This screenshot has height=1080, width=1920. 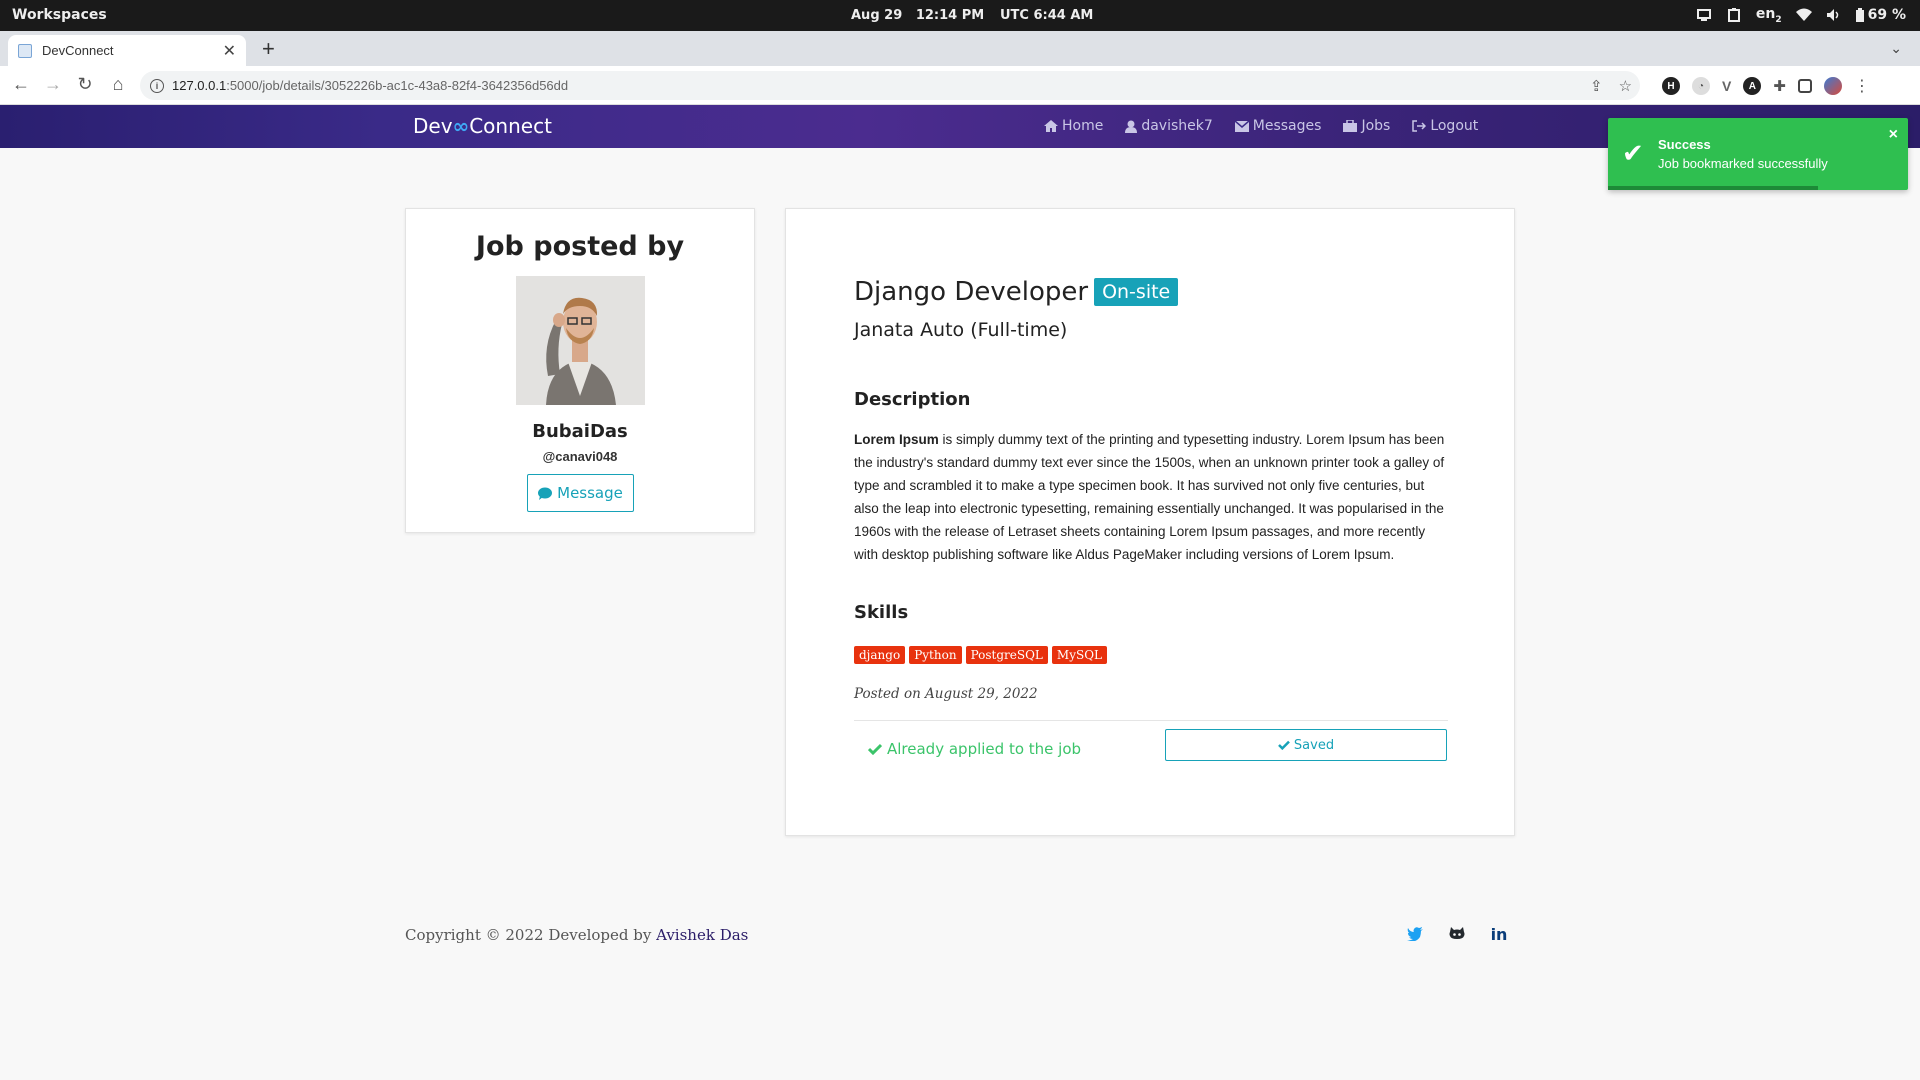 I want to click on back-icon: ←, so click(x=21, y=84).